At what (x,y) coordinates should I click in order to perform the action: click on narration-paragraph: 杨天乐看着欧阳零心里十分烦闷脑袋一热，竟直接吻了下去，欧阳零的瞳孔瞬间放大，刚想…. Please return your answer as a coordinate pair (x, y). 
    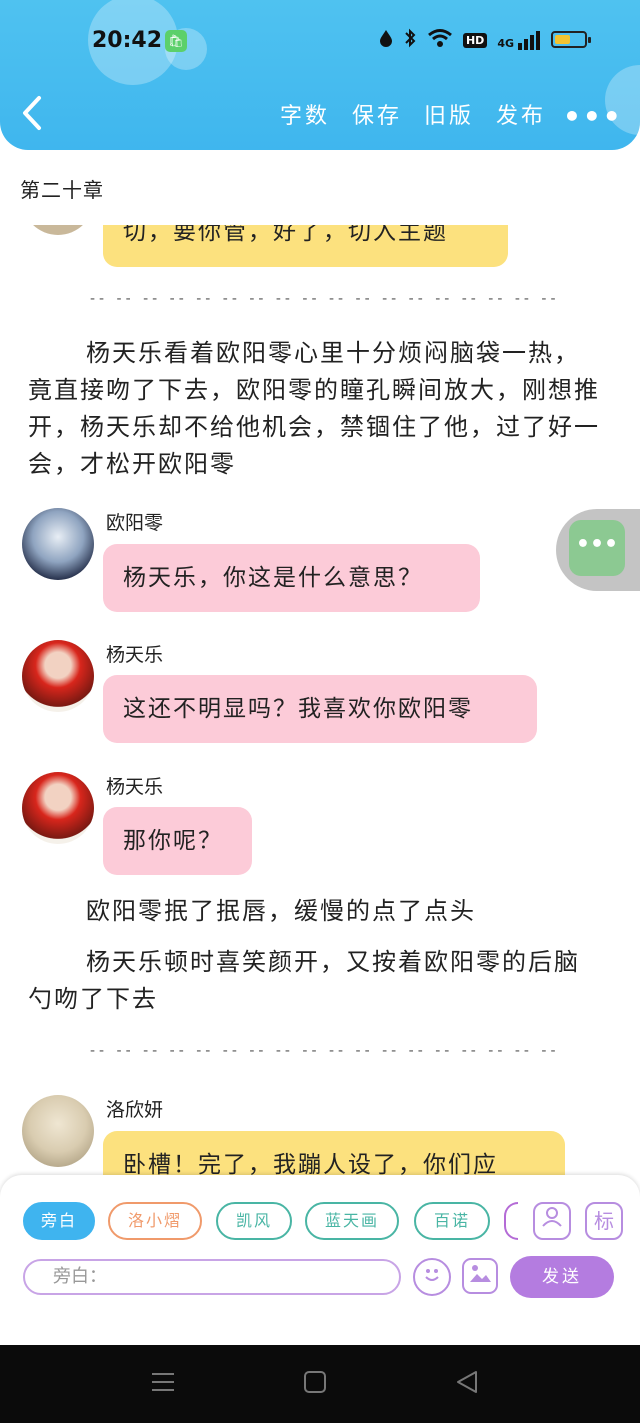
    Looking at the image, I should click on (314, 408).